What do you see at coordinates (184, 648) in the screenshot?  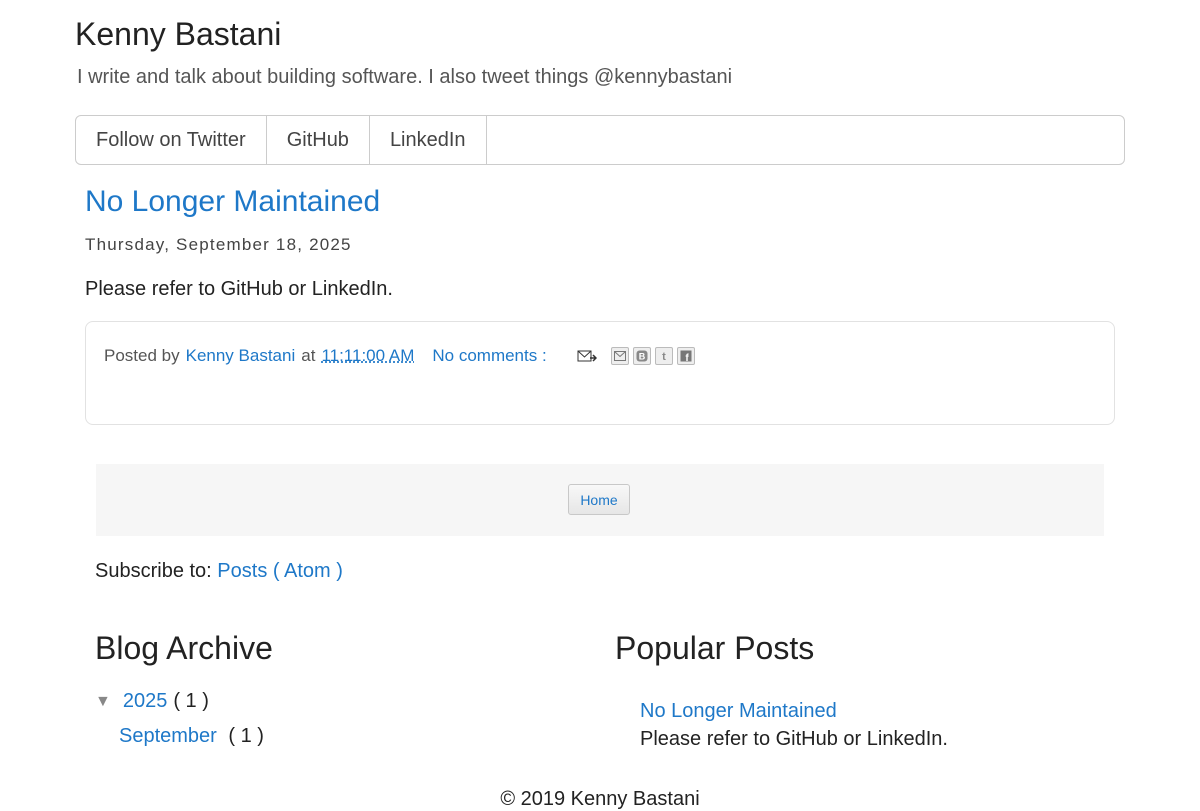 I see `blog-archive-title: Blog Archive` at bounding box center [184, 648].